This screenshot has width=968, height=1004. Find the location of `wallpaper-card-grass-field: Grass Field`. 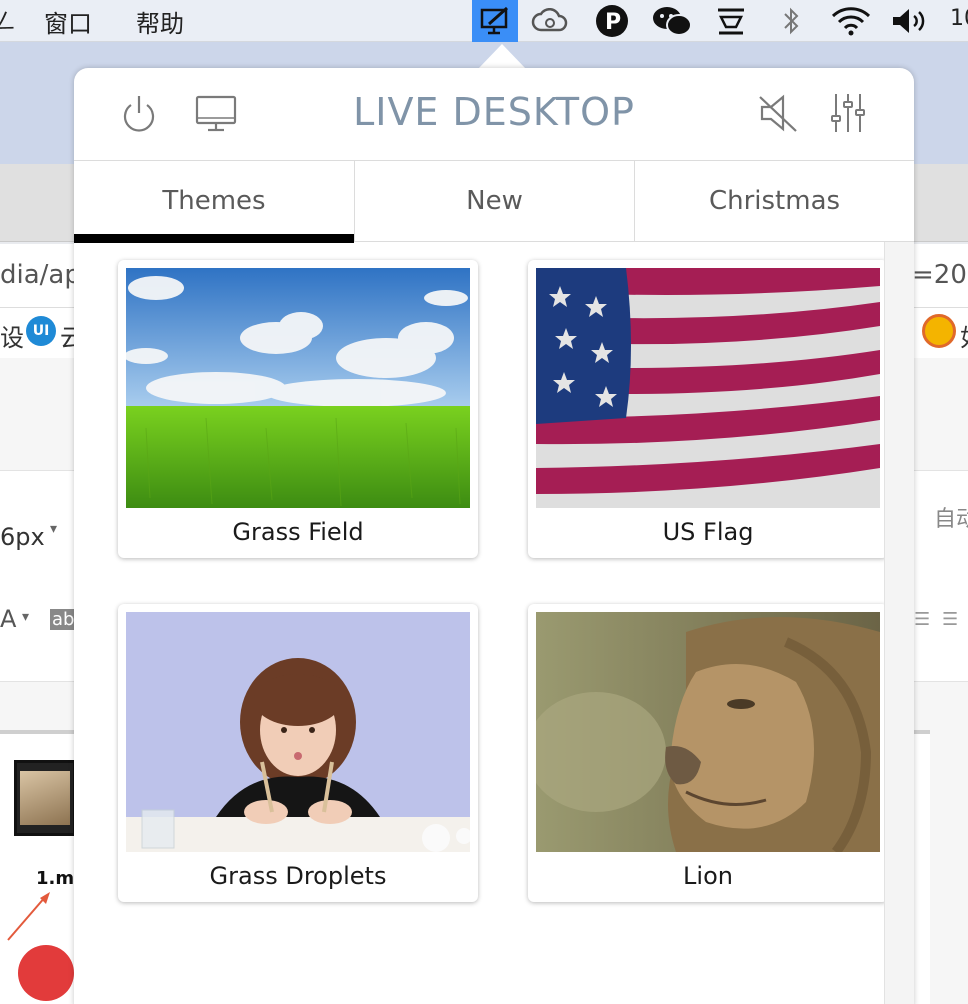

wallpaper-card-grass-field: Grass Field is located at coordinates (298, 409).